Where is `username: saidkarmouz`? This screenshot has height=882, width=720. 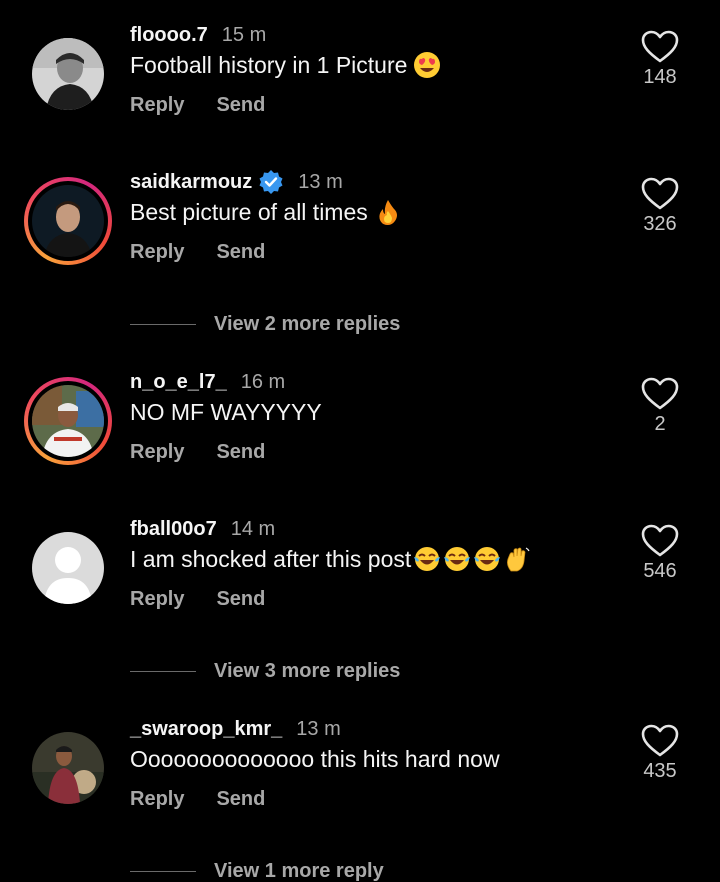
username: saidkarmouz is located at coordinates (191, 182).